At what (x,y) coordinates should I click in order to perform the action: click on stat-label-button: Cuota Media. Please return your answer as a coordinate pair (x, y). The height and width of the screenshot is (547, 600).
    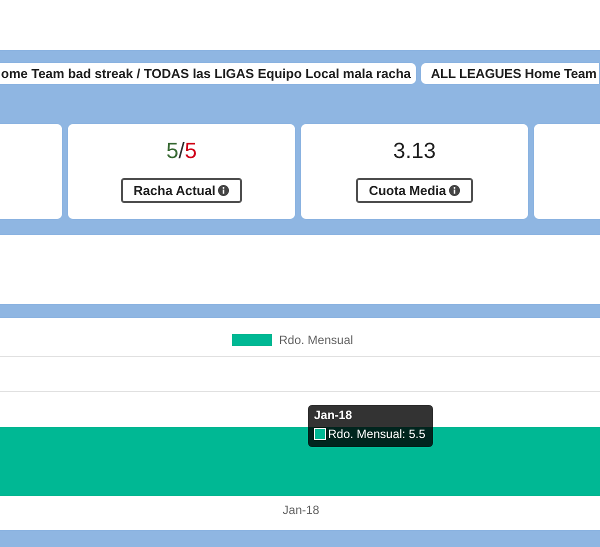
    Looking at the image, I should click on (415, 190).